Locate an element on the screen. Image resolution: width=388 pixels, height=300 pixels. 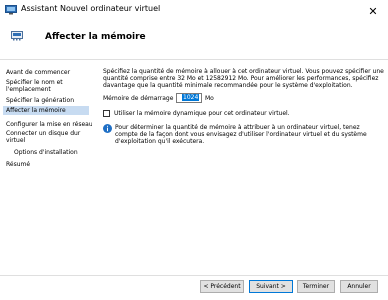
virtual-machine-icon is located at coordinates (11, 10).